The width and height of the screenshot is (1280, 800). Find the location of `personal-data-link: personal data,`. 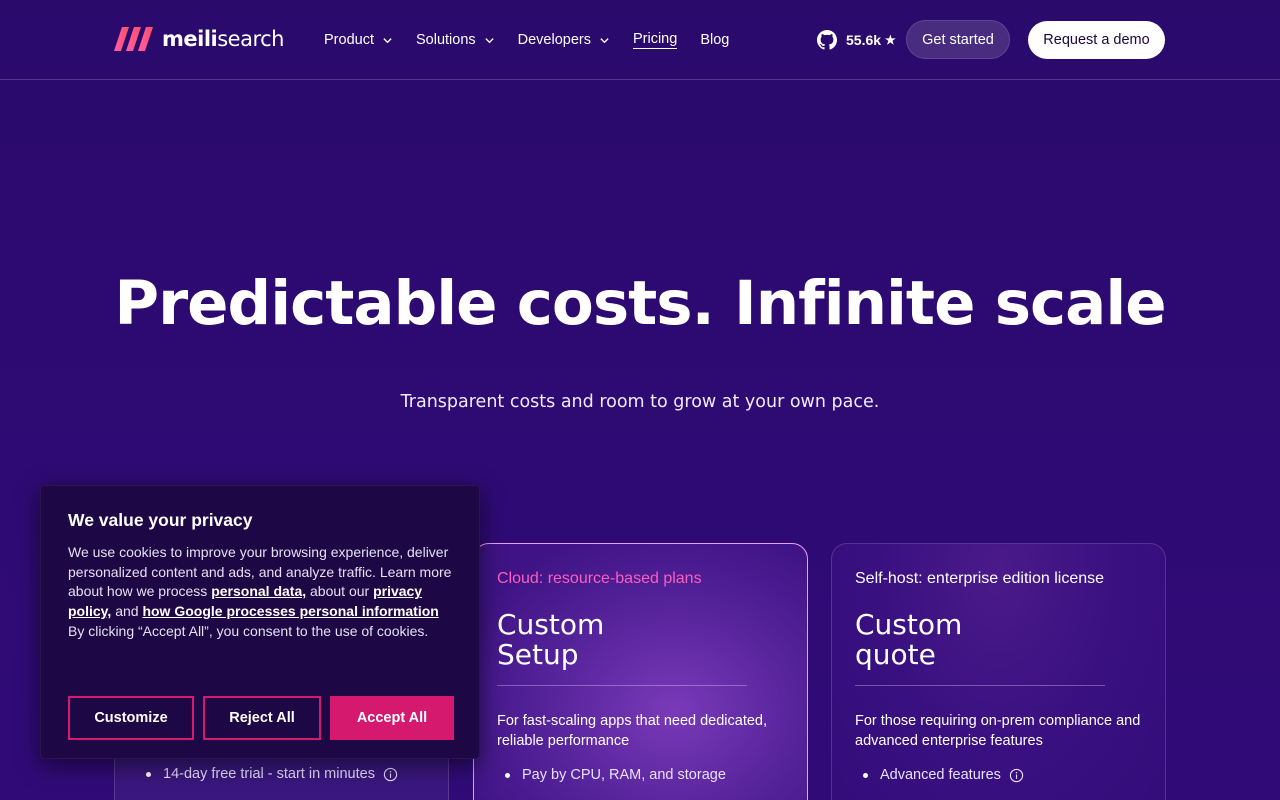

personal-data-link: personal data, is located at coordinates (258, 591).